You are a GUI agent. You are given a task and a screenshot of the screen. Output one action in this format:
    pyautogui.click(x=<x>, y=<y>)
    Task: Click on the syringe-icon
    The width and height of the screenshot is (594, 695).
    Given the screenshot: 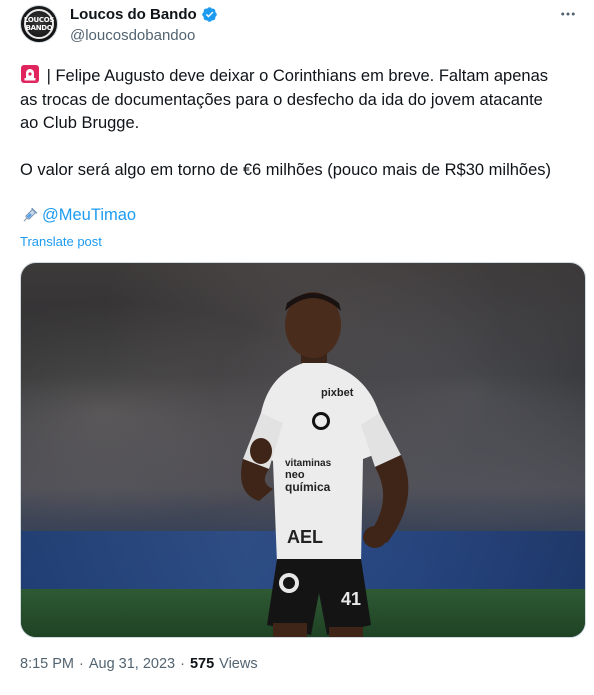 What is the action you would take?
    pyautogui.click(x=29, y=216)
    